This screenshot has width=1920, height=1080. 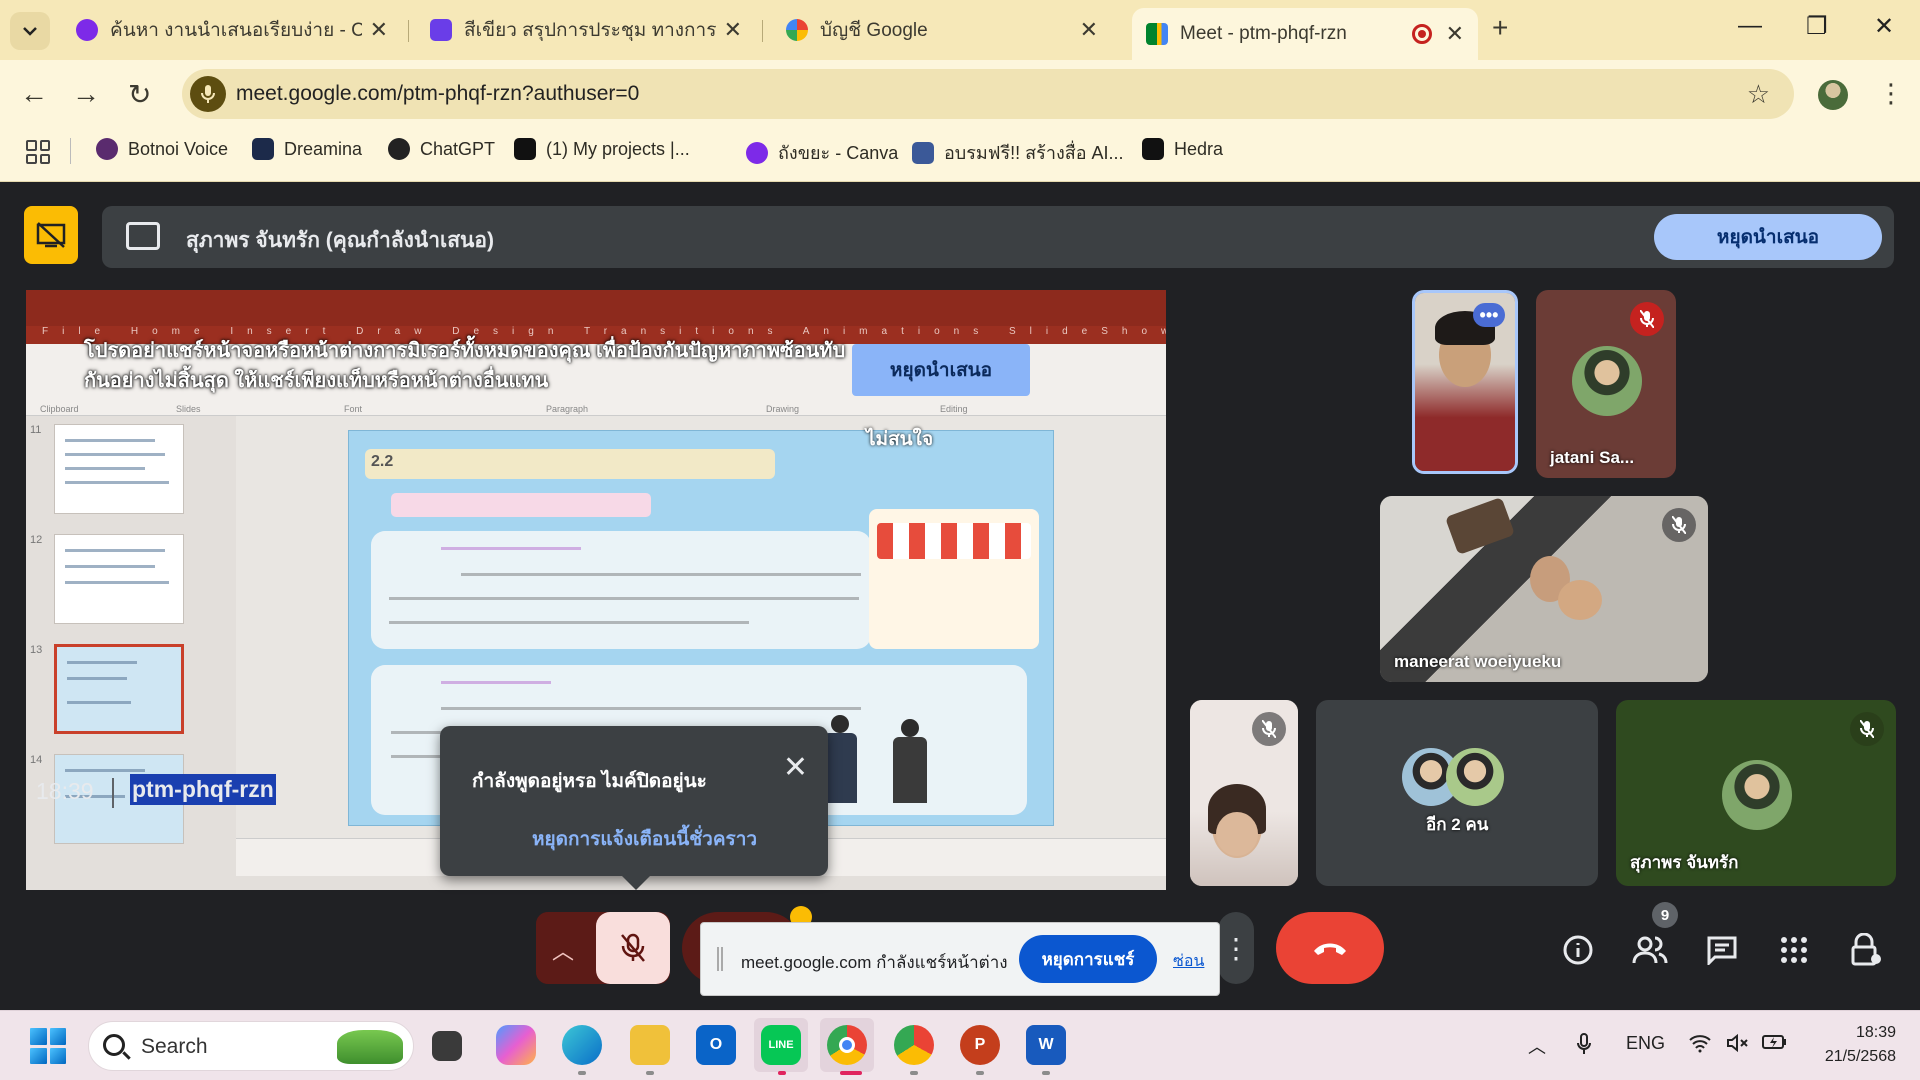 What do you see at coordinates (1330, 948) in the screenshot?
I see `leave-call-button` at bounding box center [1330, 948].